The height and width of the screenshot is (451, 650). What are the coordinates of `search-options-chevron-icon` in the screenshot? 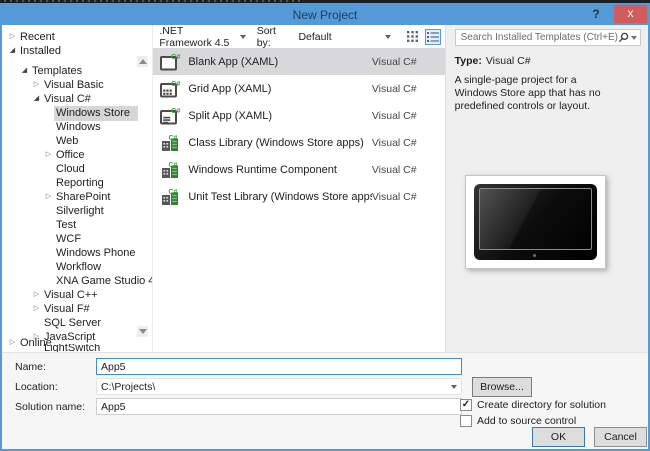 It's located at (634, 37).